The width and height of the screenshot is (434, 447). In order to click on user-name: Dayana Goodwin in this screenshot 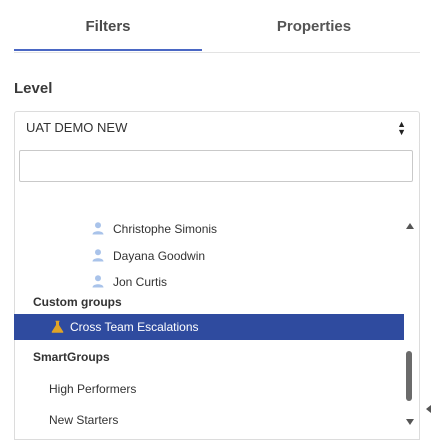, I will do `click(159, 256)`.